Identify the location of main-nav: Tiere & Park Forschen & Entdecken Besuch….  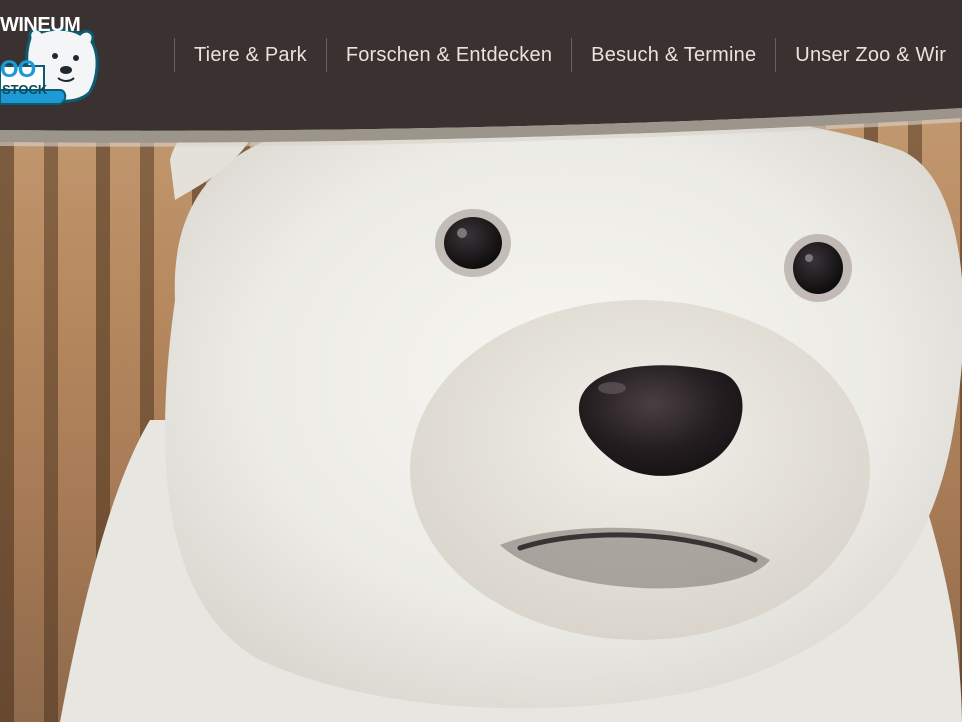
(568, 55).